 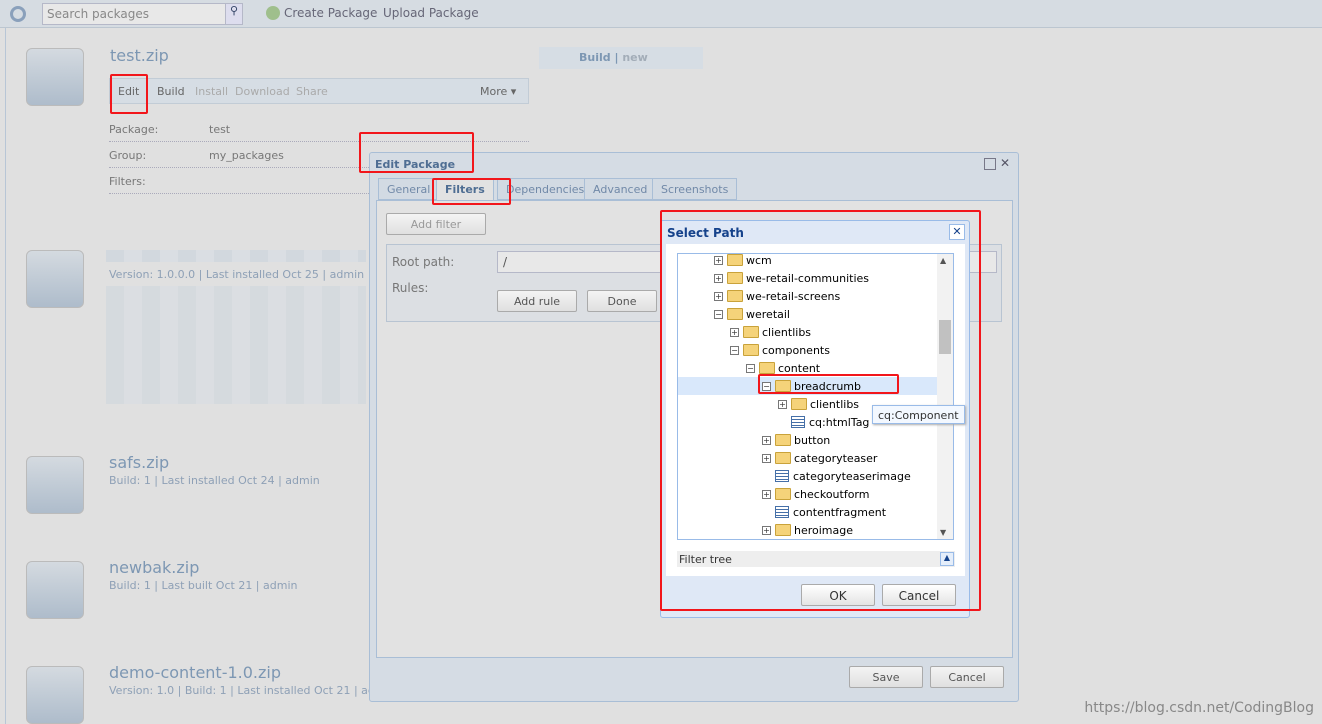 I want to click on root-path-label: Root path:, so click(x=423, y=262).